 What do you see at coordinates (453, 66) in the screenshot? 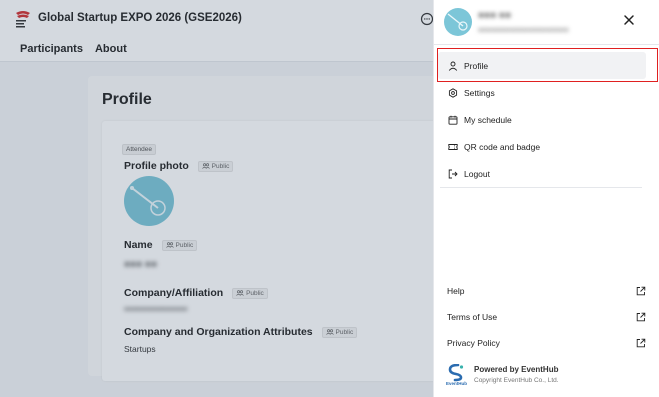
I see `user-icon` at bounding box center [453, 66].